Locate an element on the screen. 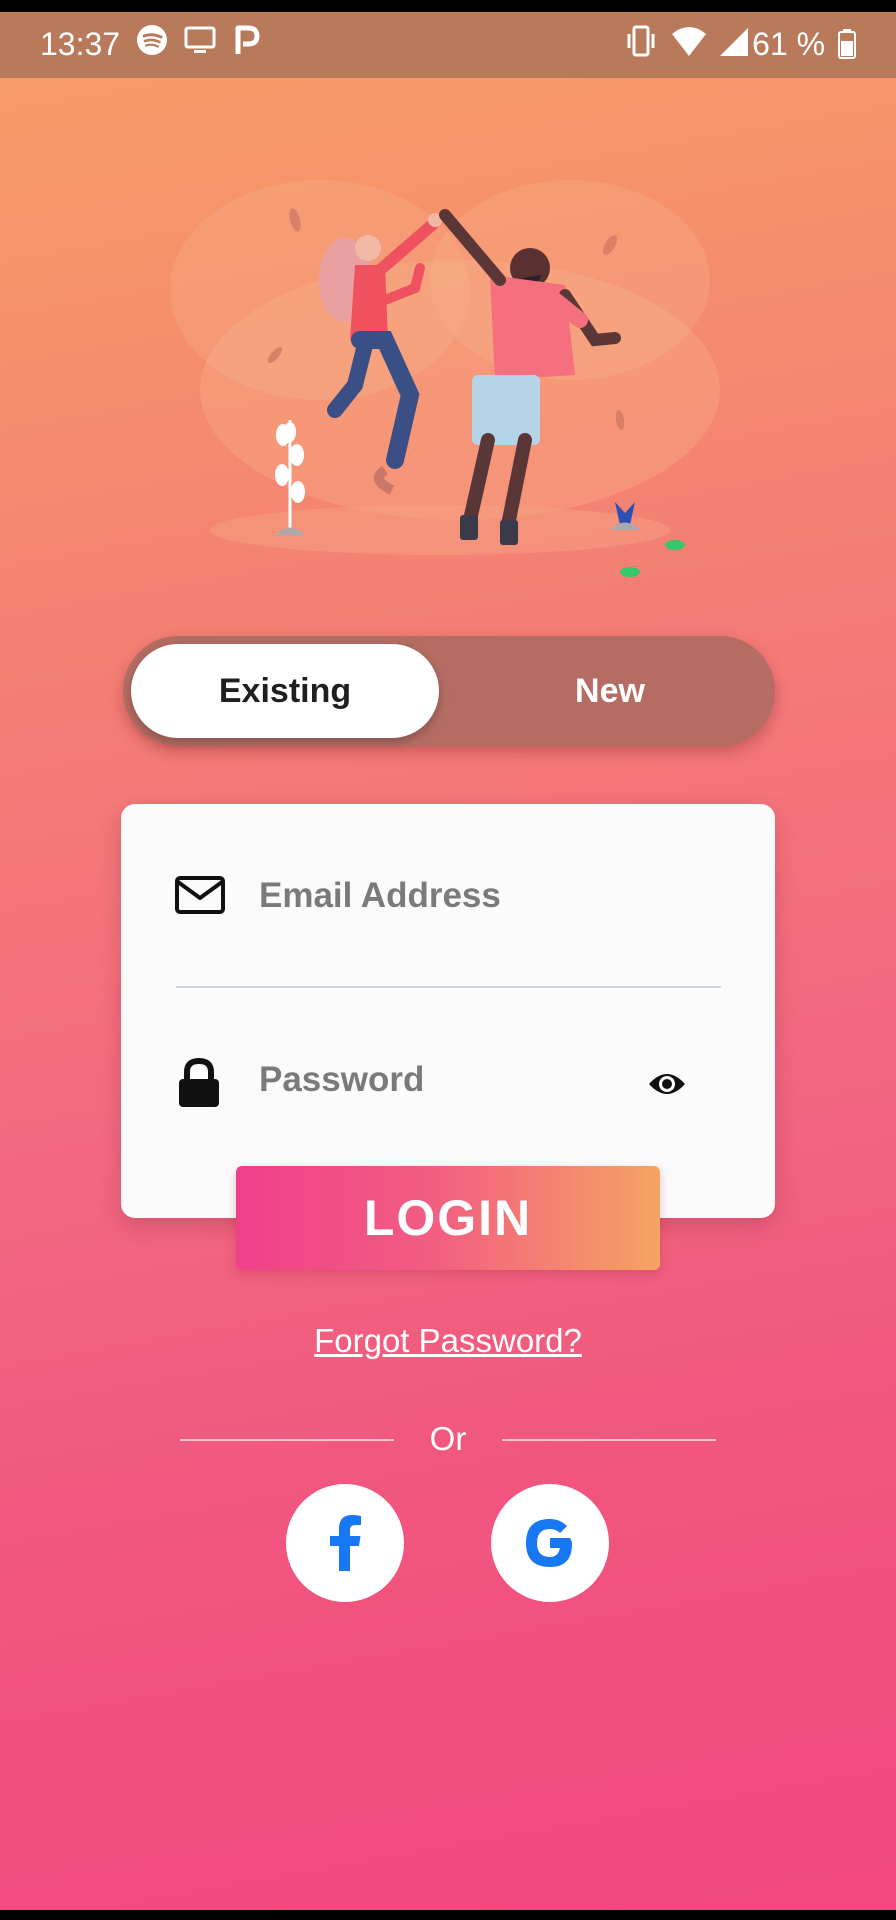 The width and height of the screenshot is (896, 1920). spotify-icon is located at coordinates (152, 40).